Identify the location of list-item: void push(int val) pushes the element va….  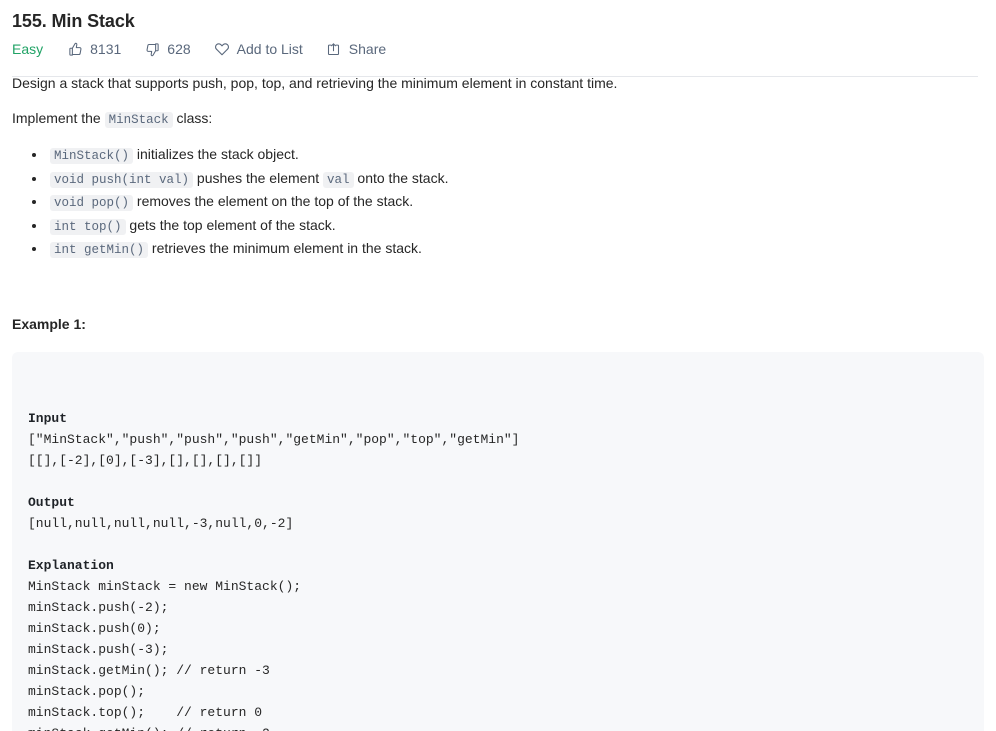
(508, 180).